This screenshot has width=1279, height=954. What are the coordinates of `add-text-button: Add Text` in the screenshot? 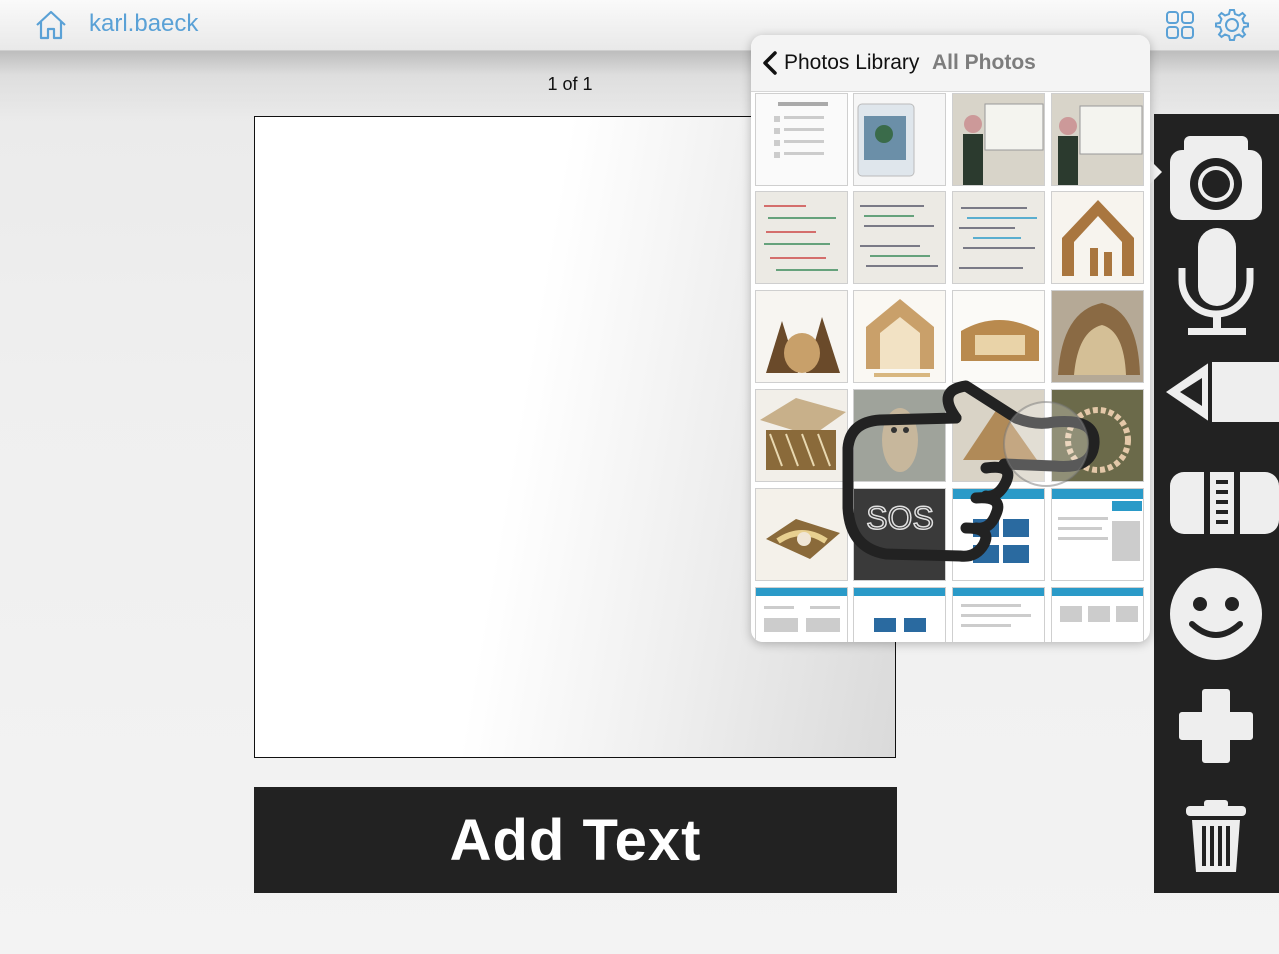 It's located at (575, 840).